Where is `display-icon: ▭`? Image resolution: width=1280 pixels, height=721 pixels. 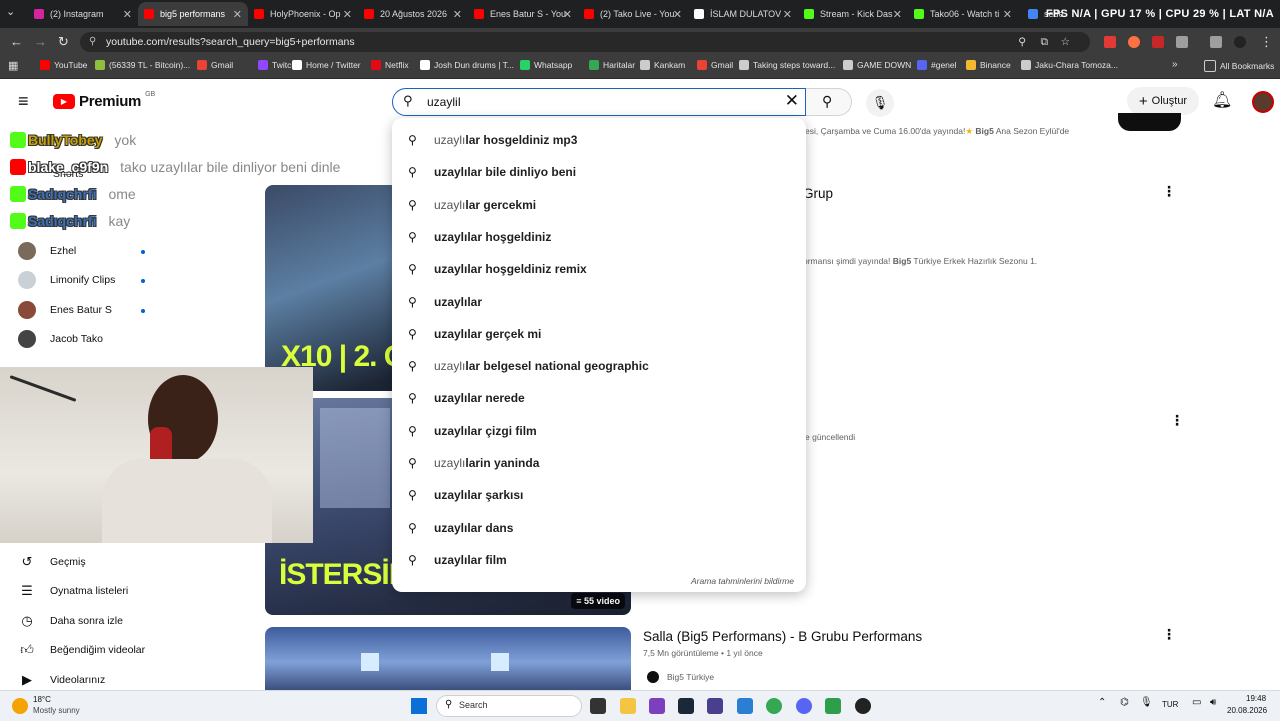 display-icon: ▭ is located at coordinates (1196, 702).